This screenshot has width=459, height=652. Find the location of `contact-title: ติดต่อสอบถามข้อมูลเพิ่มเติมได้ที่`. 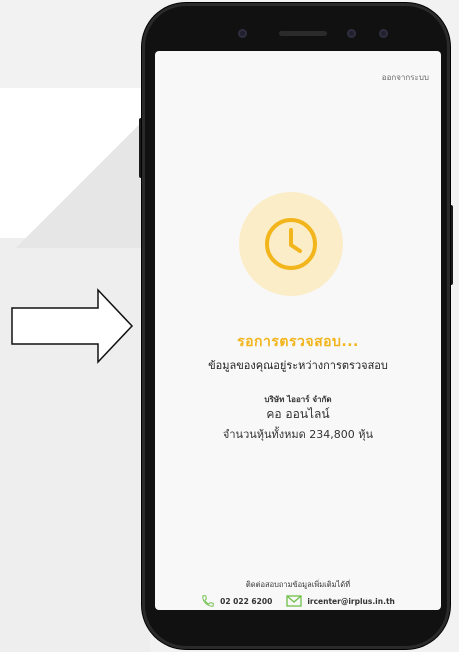

contact-title: ติดต่อสอบถามข้อมูลเพิ่มเติมได้ที่ is located at coordinates (298, 584).